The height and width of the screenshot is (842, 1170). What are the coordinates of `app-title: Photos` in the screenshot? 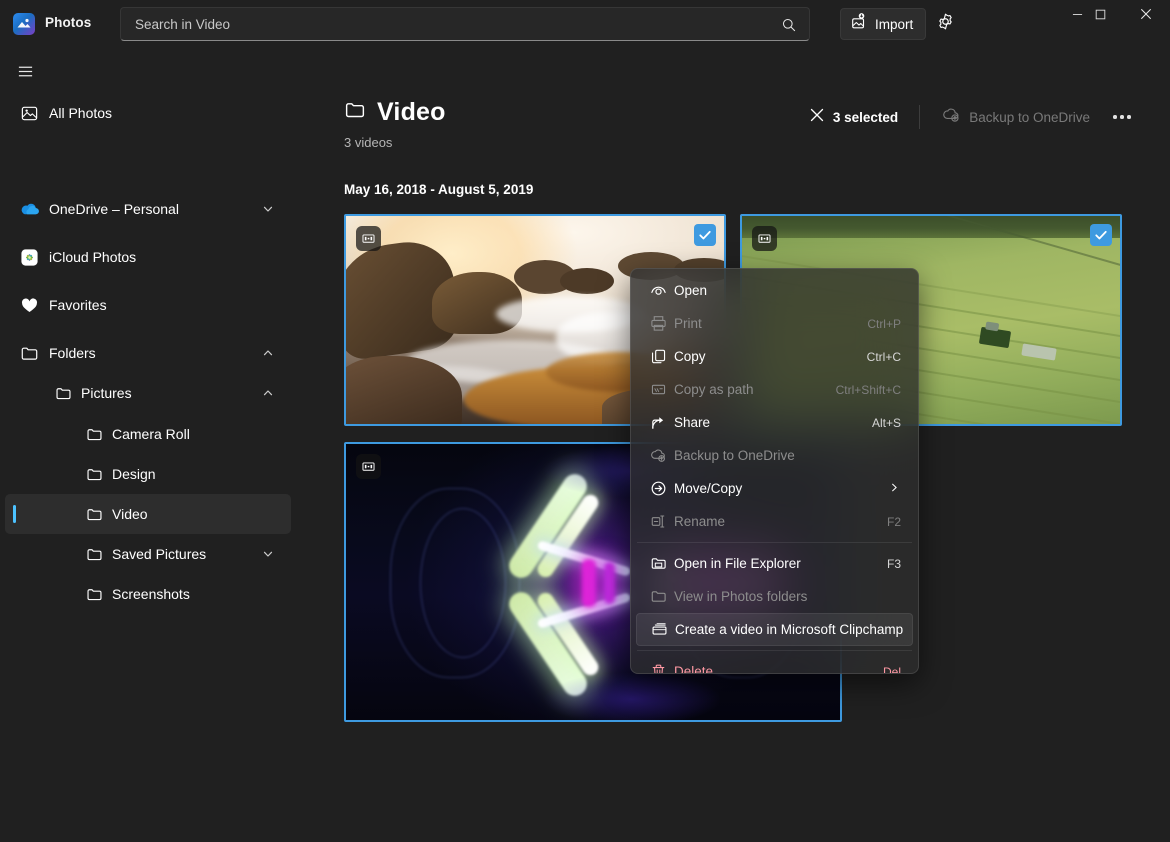 It's located at (68, 22).